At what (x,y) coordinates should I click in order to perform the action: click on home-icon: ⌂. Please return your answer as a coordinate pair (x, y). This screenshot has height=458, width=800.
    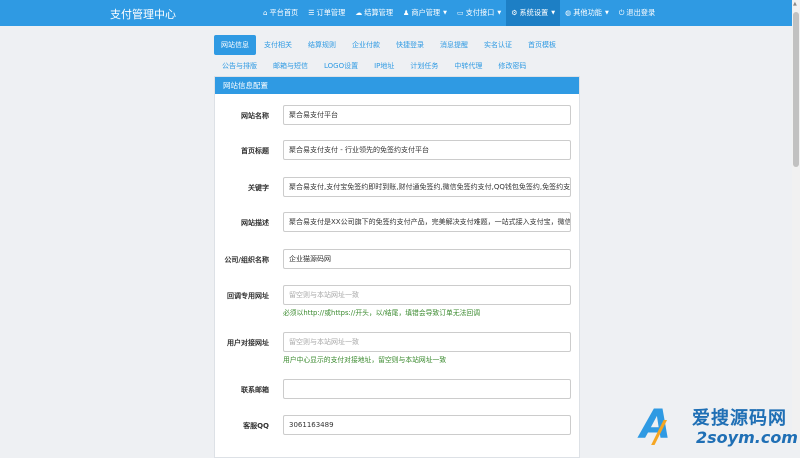
    Looking at the image, I should click on (265, 13).